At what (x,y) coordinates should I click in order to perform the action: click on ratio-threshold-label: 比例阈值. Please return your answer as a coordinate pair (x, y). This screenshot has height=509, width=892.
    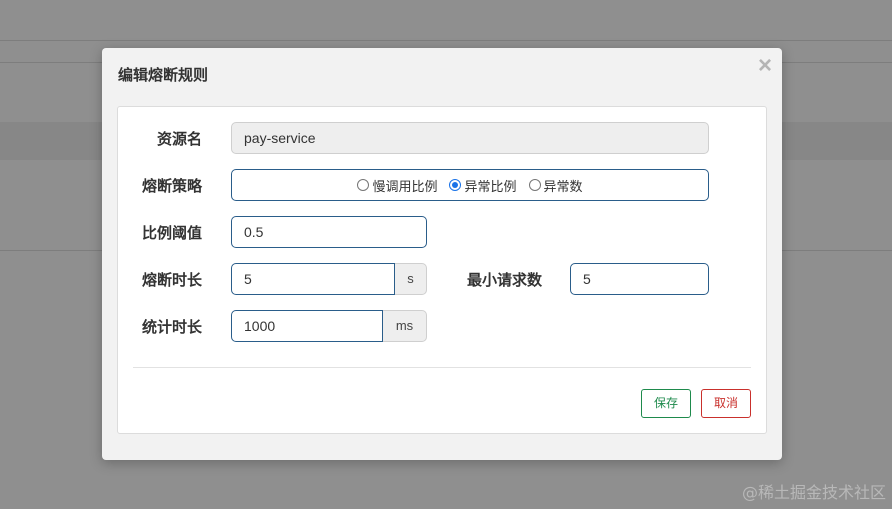
    Looking at the image, I should click on (171, 233).